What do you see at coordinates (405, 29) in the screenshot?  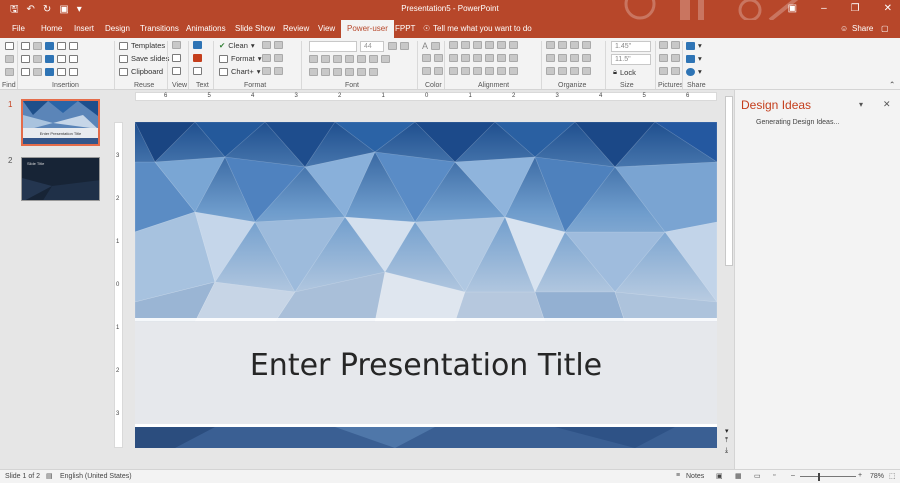 I see `tab-fppt: FPPT` at bounding box center [405, 29].